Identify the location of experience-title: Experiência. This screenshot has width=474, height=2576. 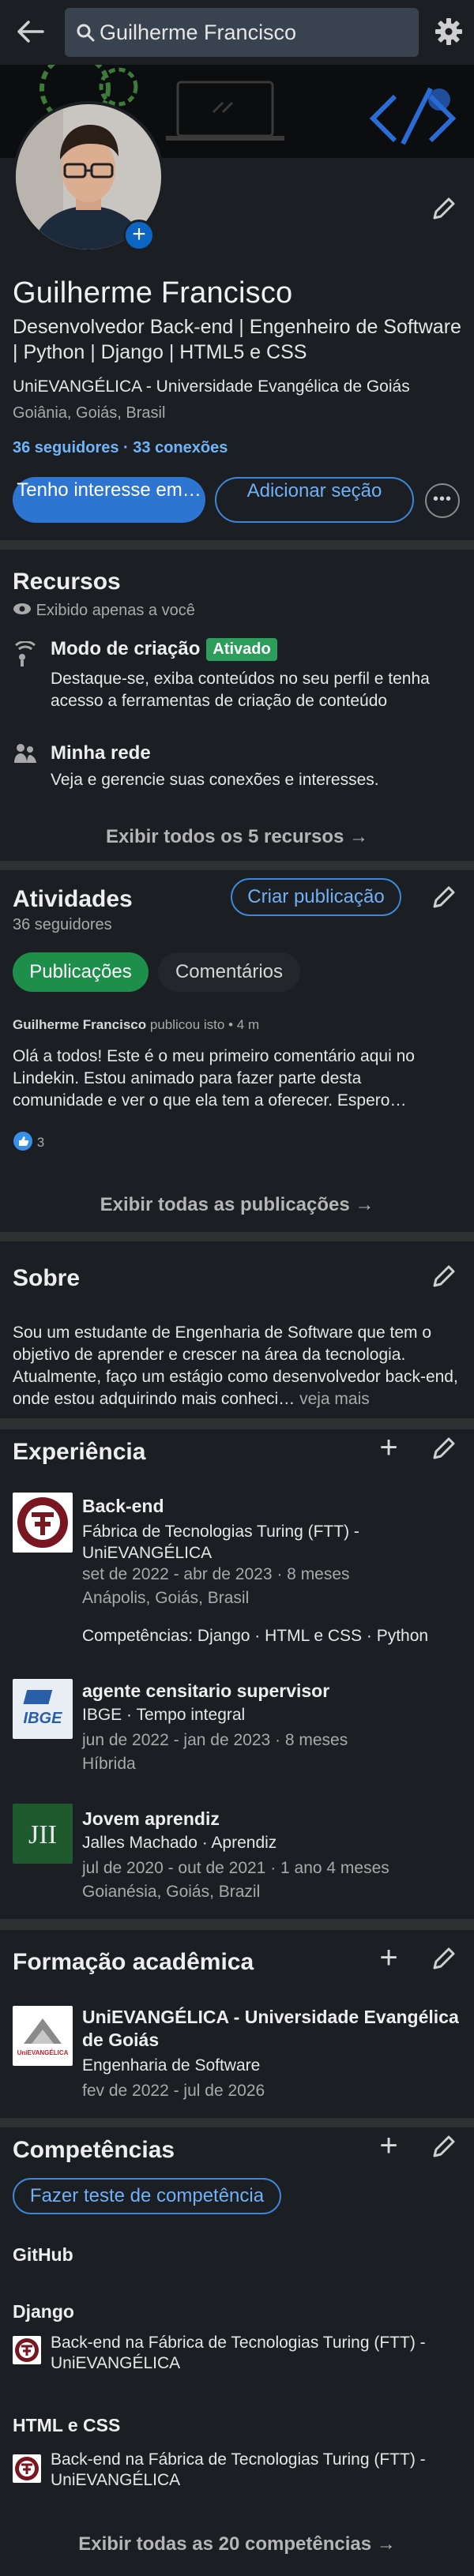
(79, 1452).